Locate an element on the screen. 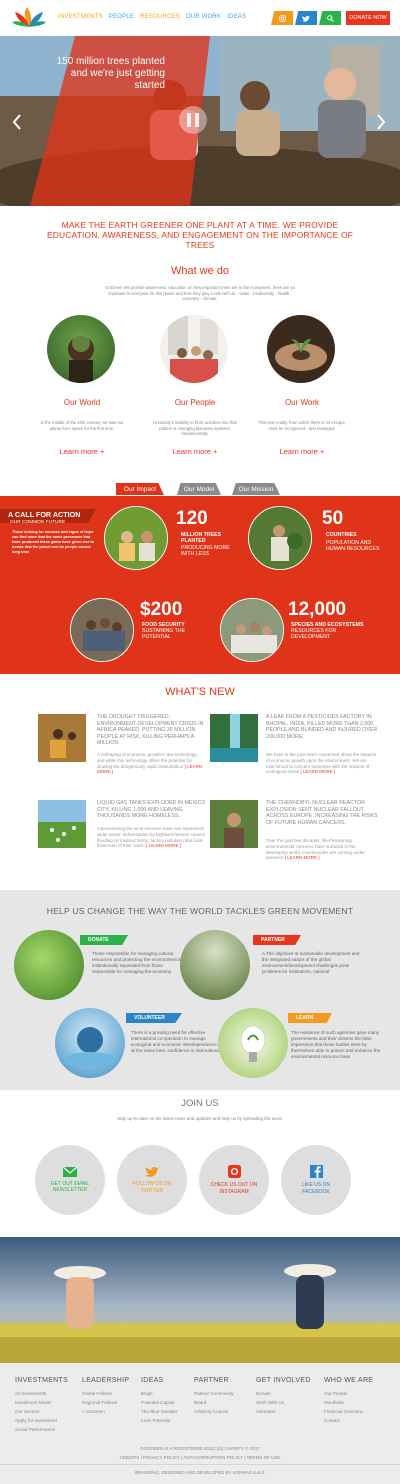 The width and height of the screenshot is (400, 1484). nav-our-work: OUR WORK is located at coordinates (203, 17).